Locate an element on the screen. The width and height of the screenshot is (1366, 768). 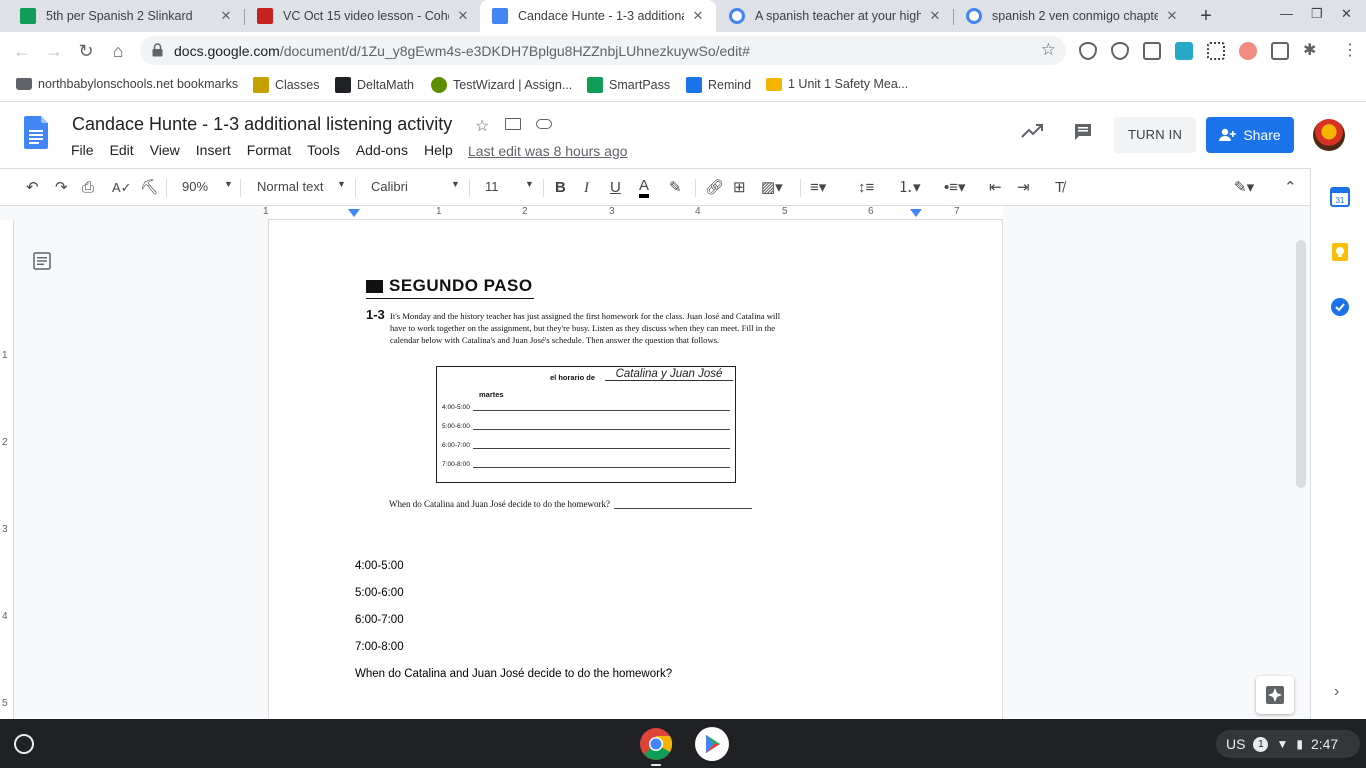
decrease-indent-icon: ⇤ is located at coordinates (995, 188).